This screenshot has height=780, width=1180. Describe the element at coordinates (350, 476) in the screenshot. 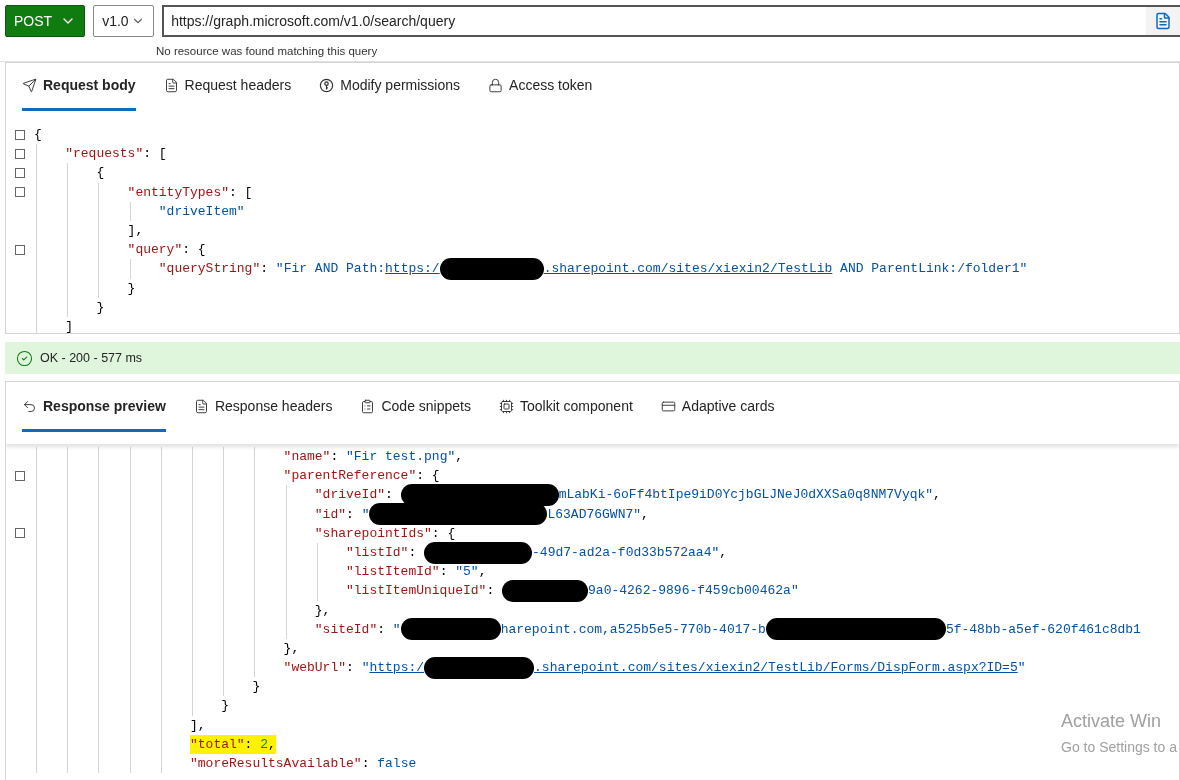

I see `code-token: "parentReference"` at that location.